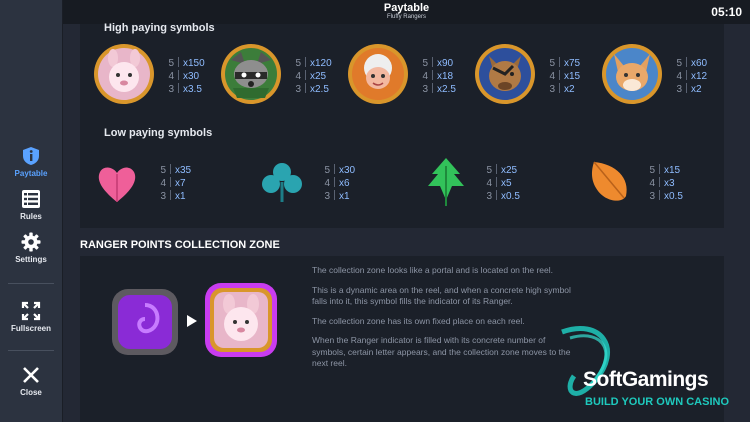 The width and height of the screenshot is (750, 422). I want to click on watermark-tagline: BUILD YOUR OWN CASINO, so click(657, 402).